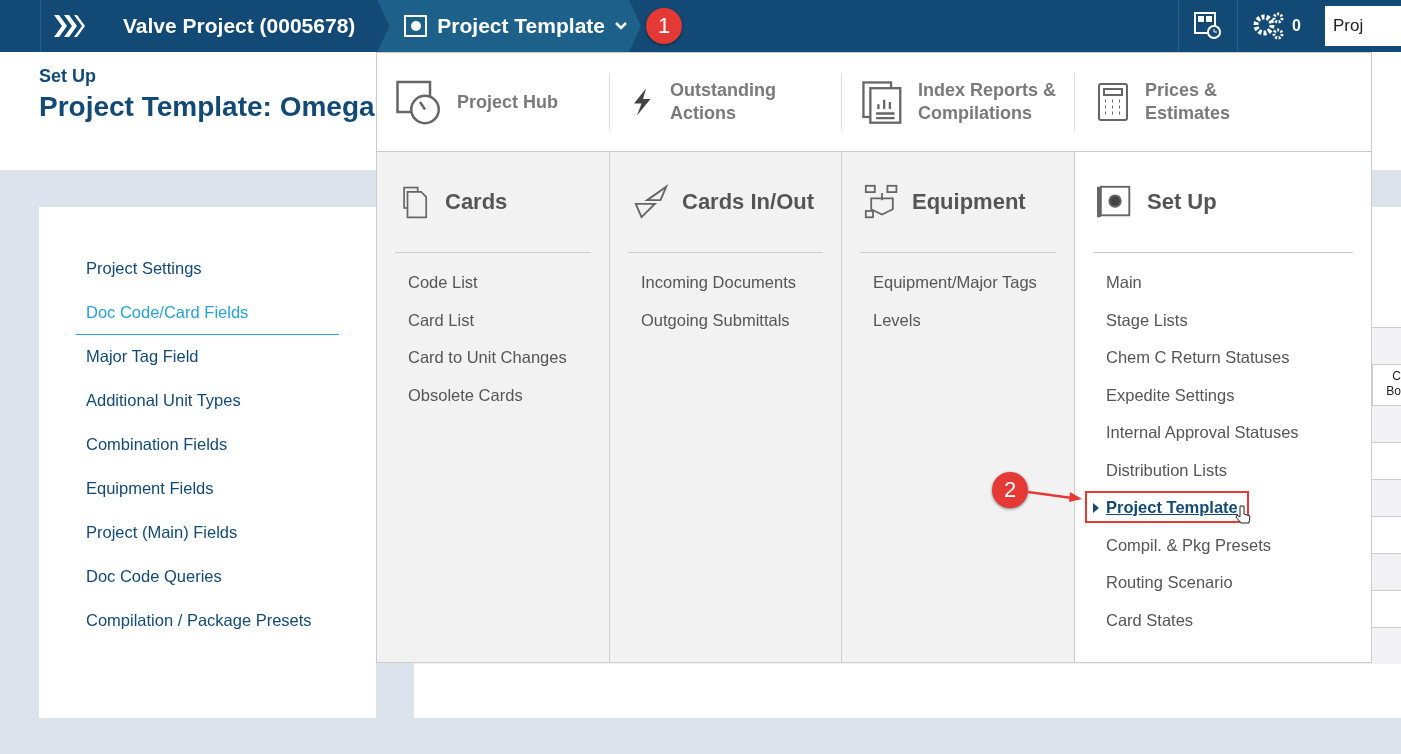 This screenshot has width=1401, height=754. I want to click on menu-item: Internal Approval Statuses, so click(1196, 433).